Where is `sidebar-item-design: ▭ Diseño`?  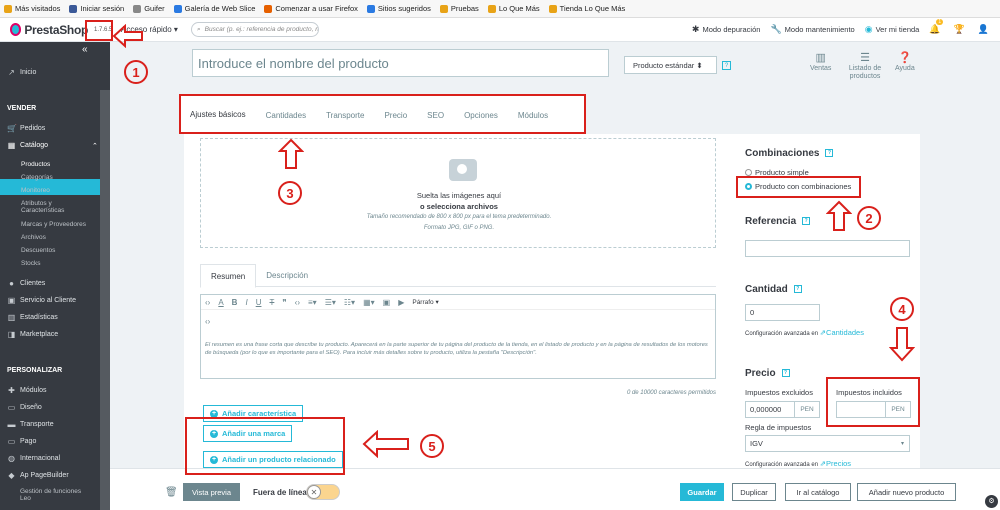 sidebar-item-design: ▭ Diseño is located at coordinates (24, 407).